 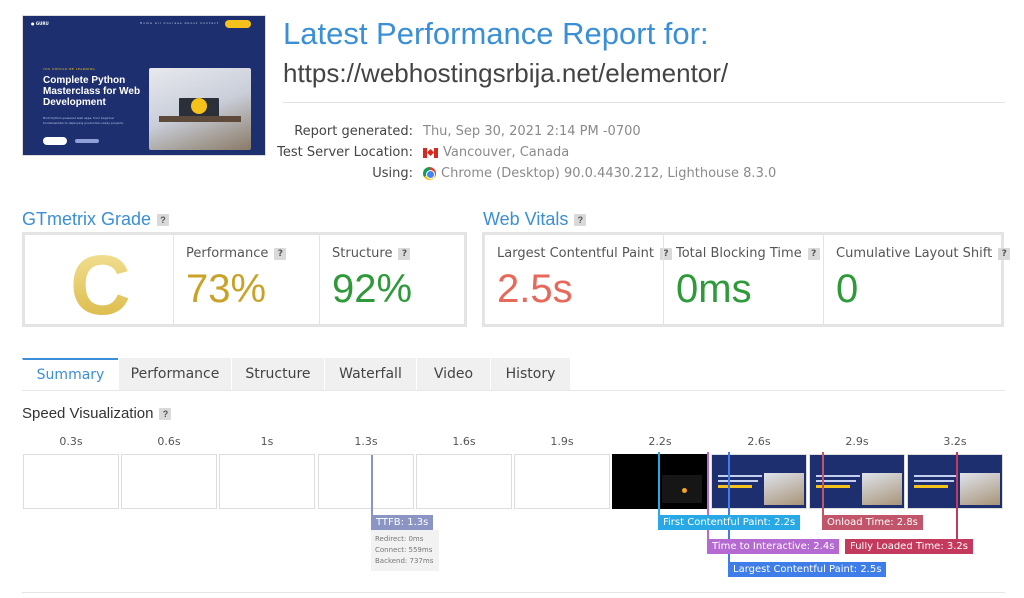 What do you see at coordinates (773, 546) in the screenshot?
I see `tti-marker: Time to Interactive: 2.4s` at bounding box center [773, 546].